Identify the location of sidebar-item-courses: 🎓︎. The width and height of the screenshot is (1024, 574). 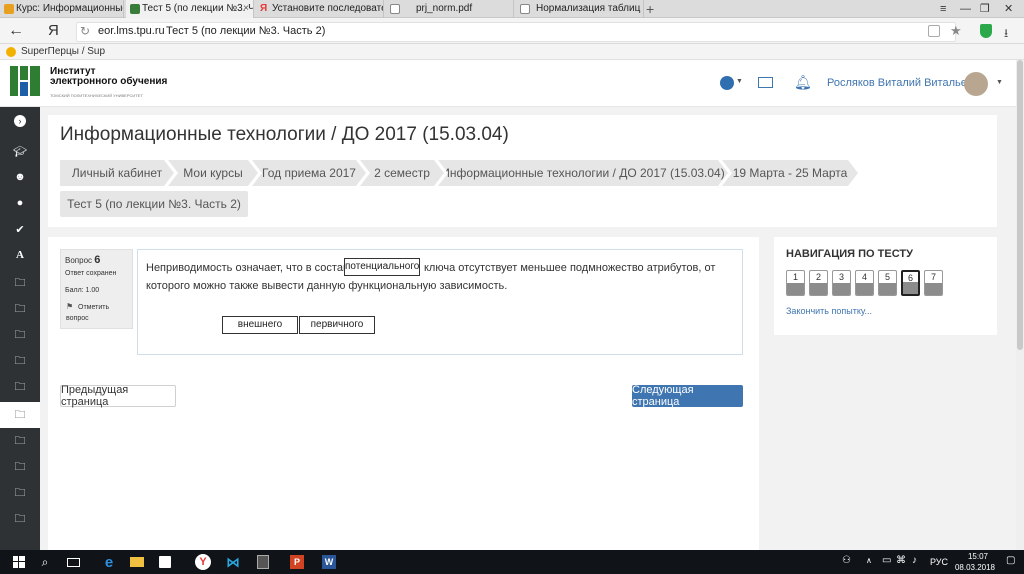
(20, 151).